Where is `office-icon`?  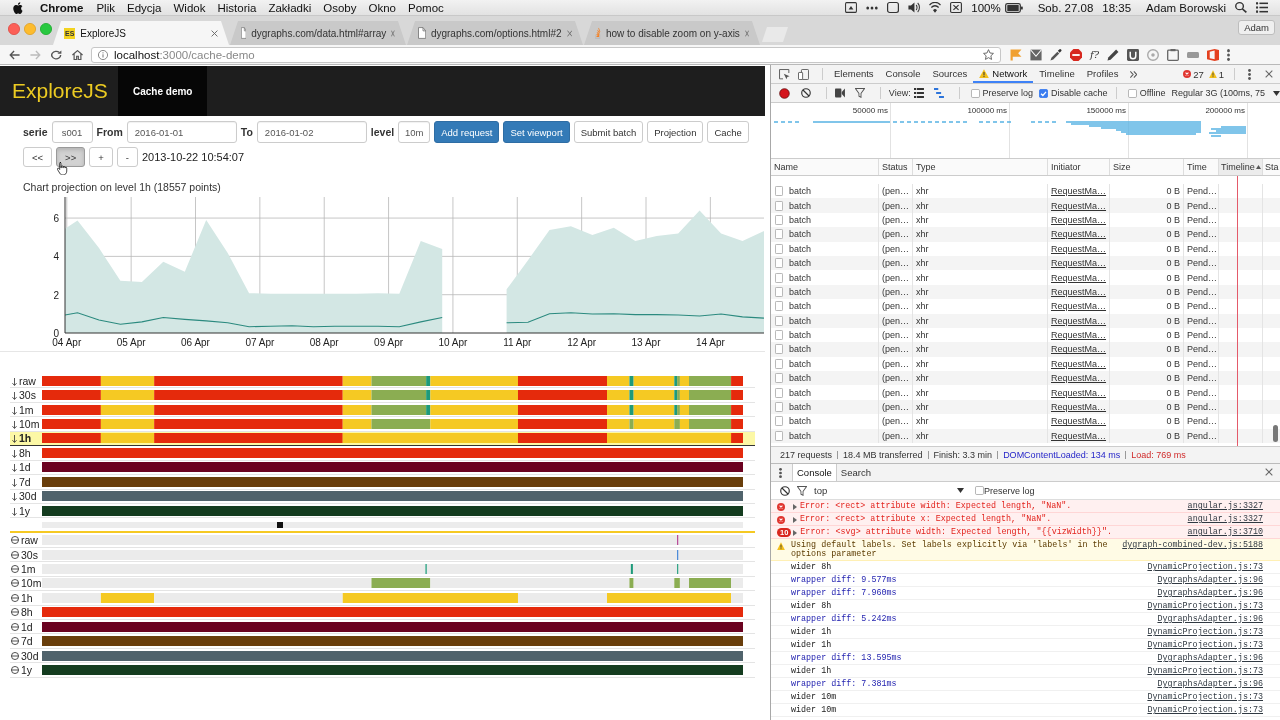
office-icon is located at coordinates (1213, 54).